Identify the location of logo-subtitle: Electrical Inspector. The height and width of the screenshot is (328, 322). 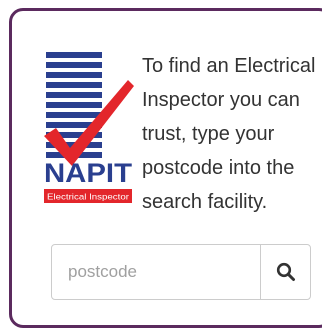
(88, 197).